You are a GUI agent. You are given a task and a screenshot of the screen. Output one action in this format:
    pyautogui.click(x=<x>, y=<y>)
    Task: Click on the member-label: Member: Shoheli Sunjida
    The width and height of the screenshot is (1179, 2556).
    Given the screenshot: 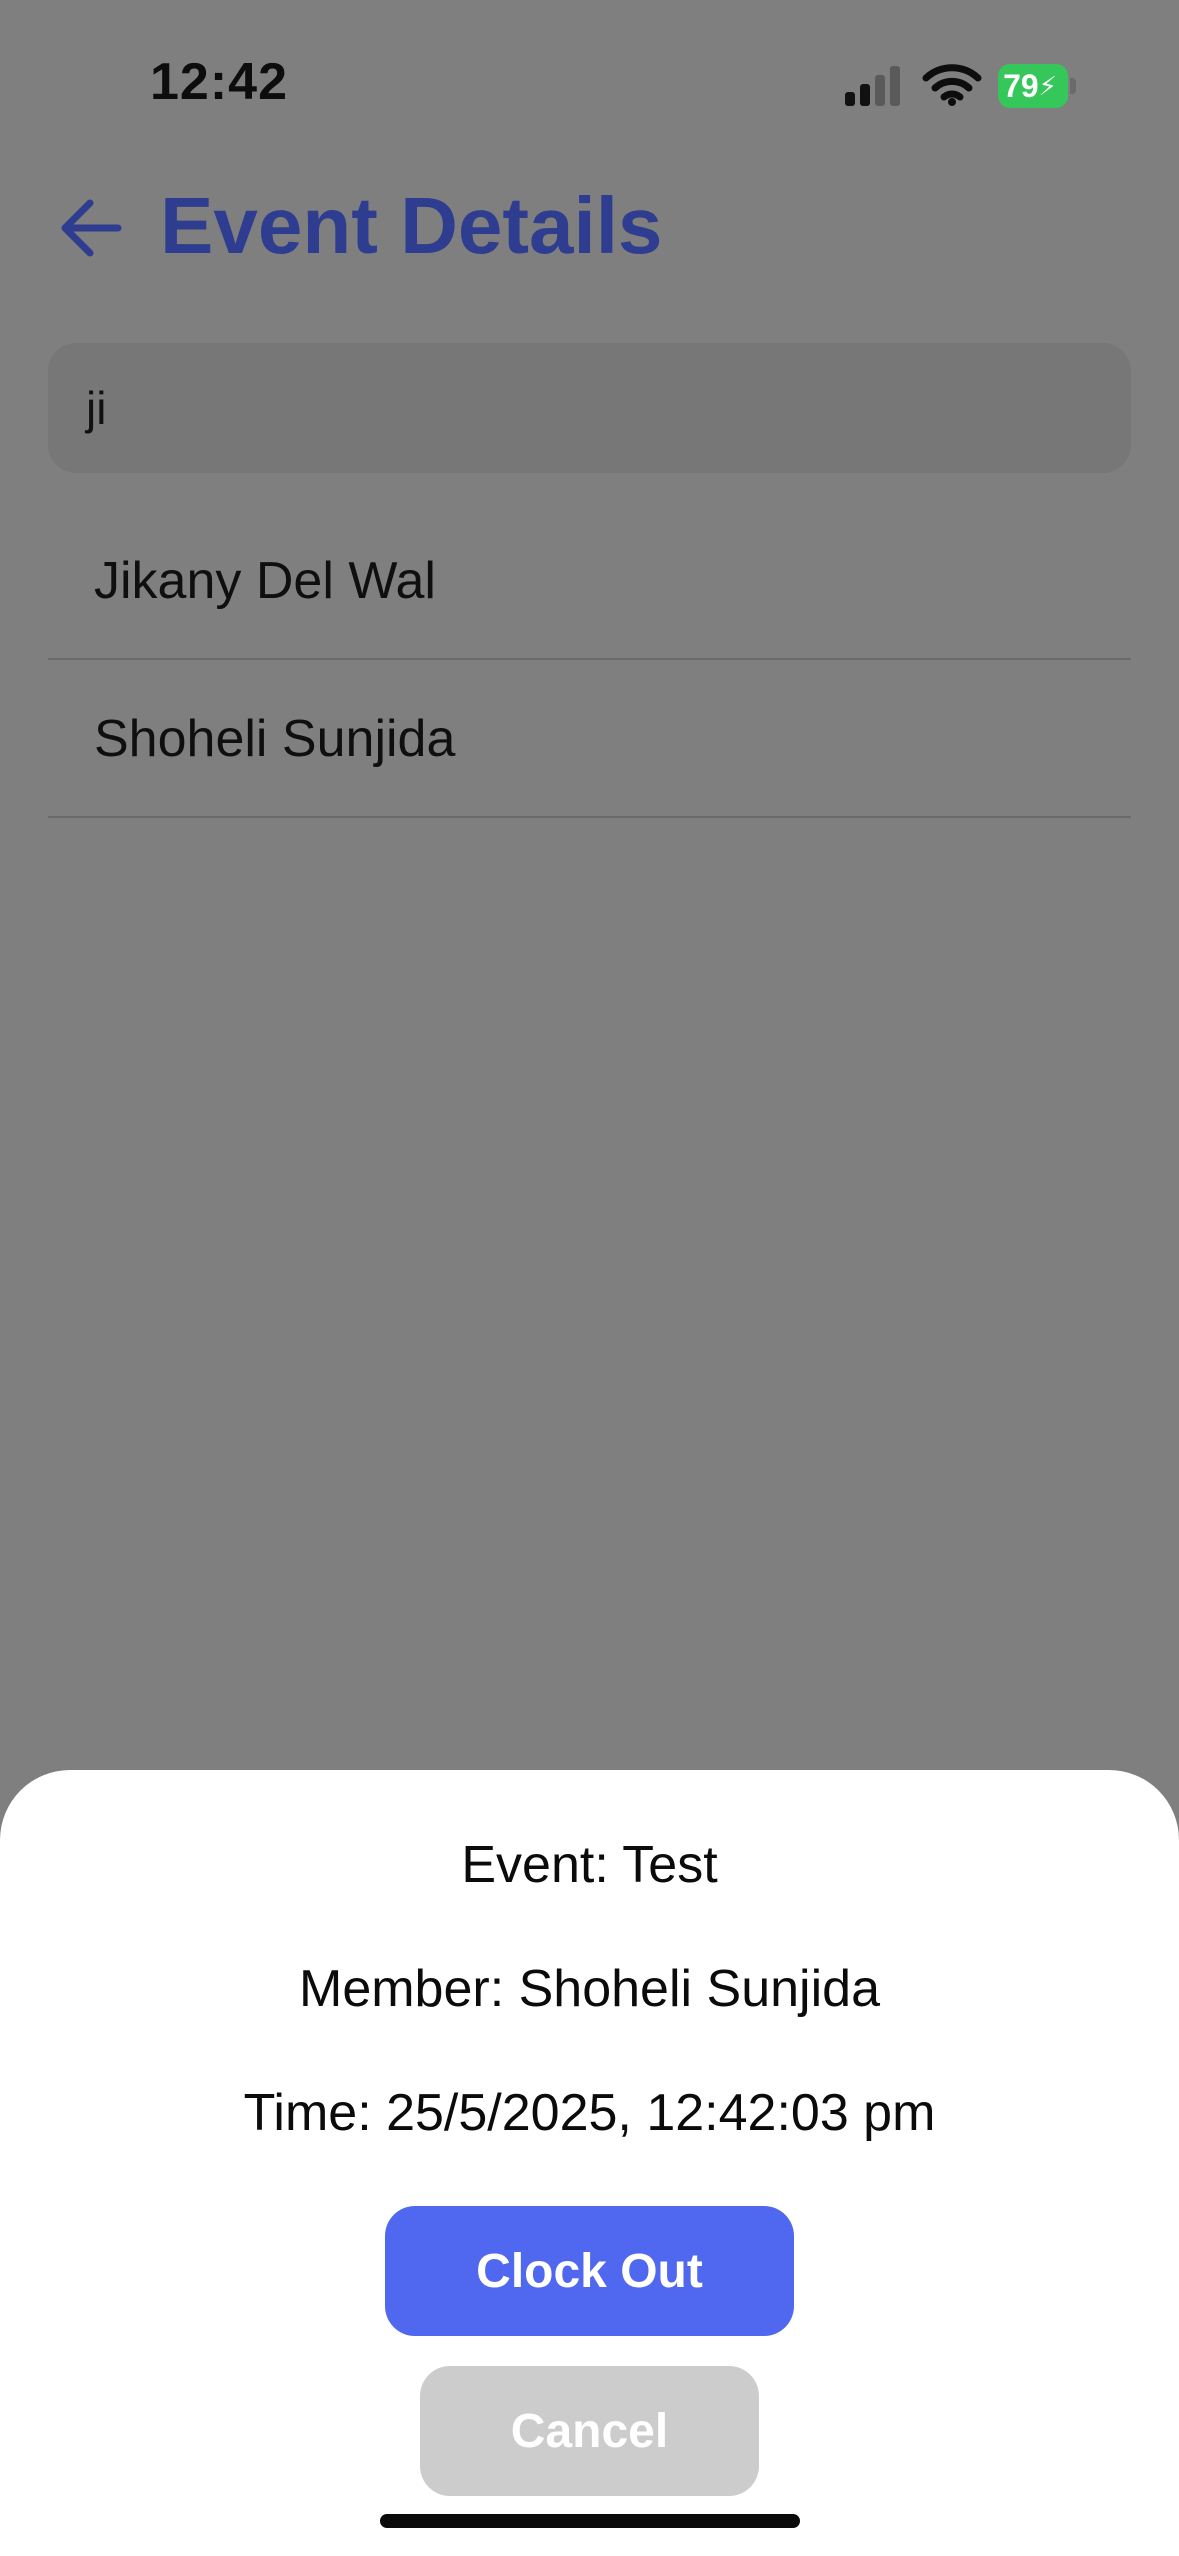 What is the action you would take?
    pyautogui.click(x=589, y=1989)
    